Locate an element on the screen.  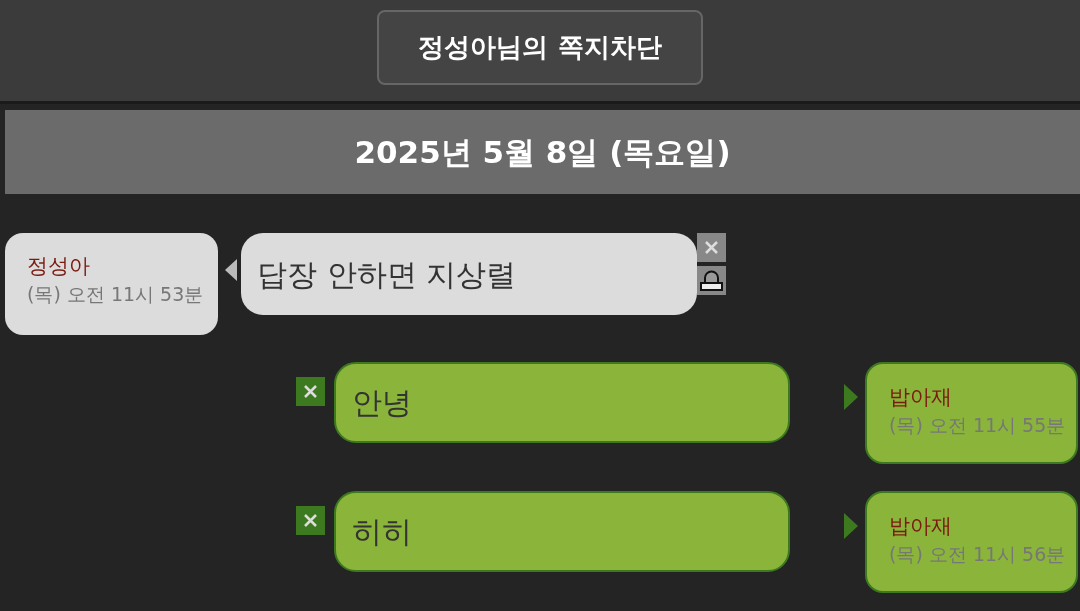
message-time: (목) 오전 11시 56분 is located at coordinates (978, 555).